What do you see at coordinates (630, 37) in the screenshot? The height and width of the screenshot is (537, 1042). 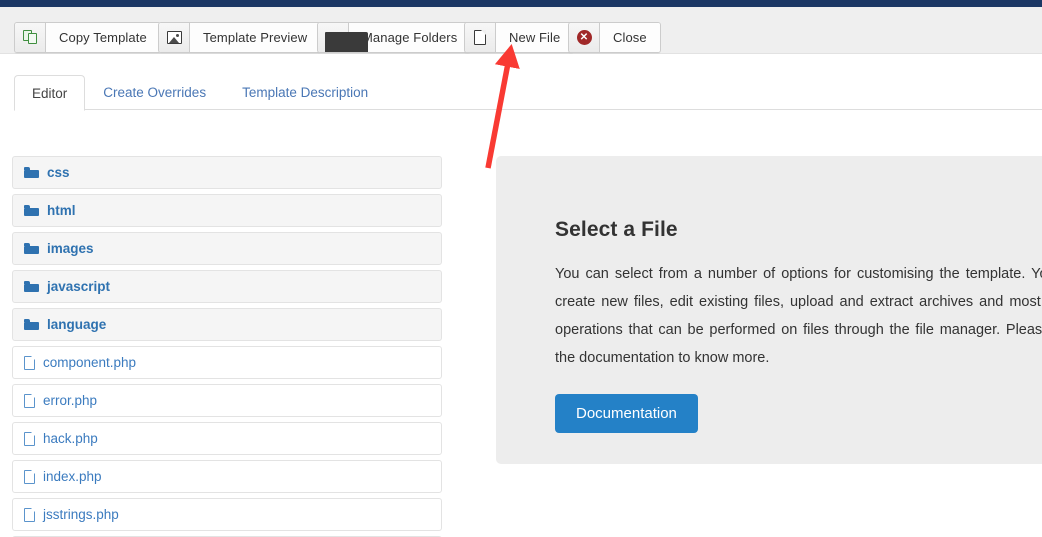 I see `close-label: Close` at bounding box center [630, 37].